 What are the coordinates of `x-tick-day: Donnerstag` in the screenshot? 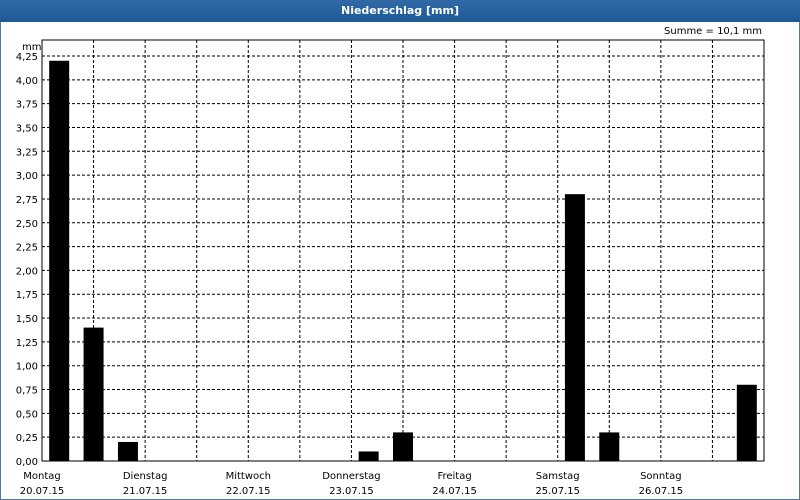 It's located at (351, 476).